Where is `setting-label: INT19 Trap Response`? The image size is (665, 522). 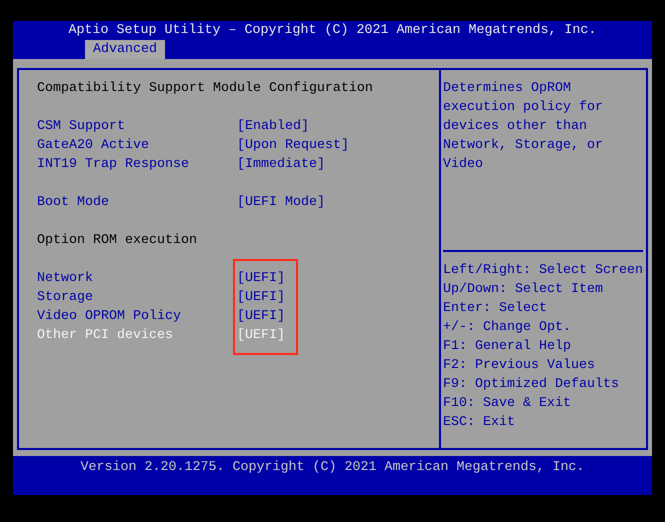 setting-label: INT19 Trap Response is located at coordinates (137, 164).